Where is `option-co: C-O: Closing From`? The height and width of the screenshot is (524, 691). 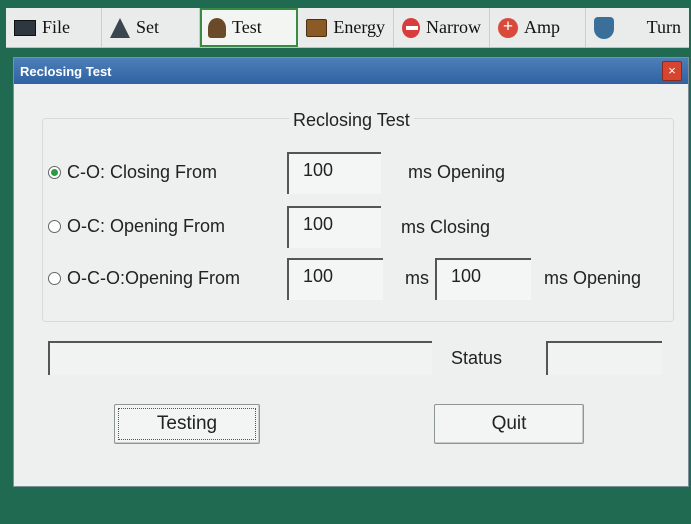
option-co: C-O: Closing From is located at coordinates (132, 172).